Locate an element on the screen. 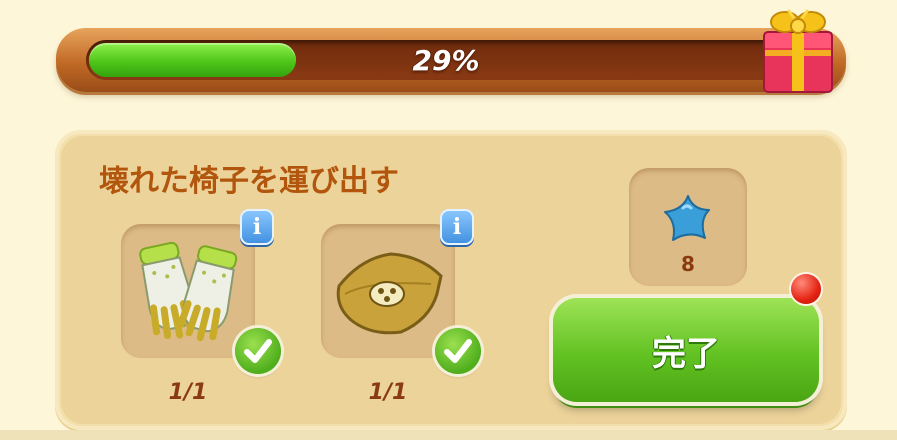  bottom-strip is located at coordinates (448, 435).